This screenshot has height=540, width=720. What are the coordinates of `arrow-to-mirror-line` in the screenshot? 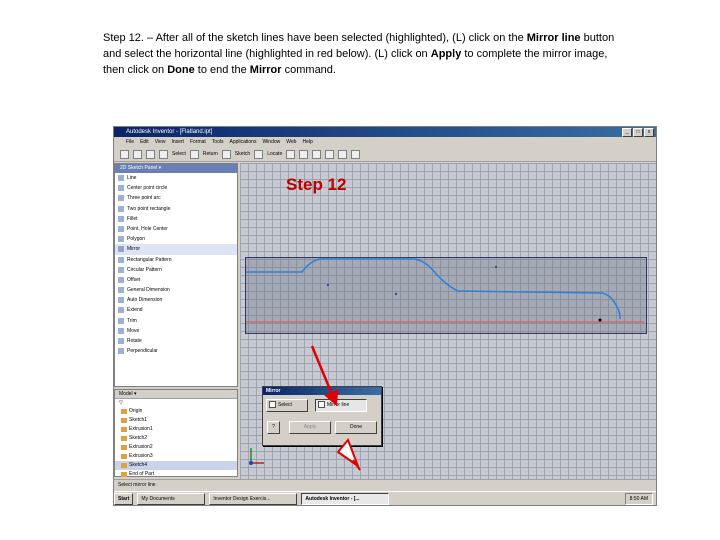 It's located at (324, 376).